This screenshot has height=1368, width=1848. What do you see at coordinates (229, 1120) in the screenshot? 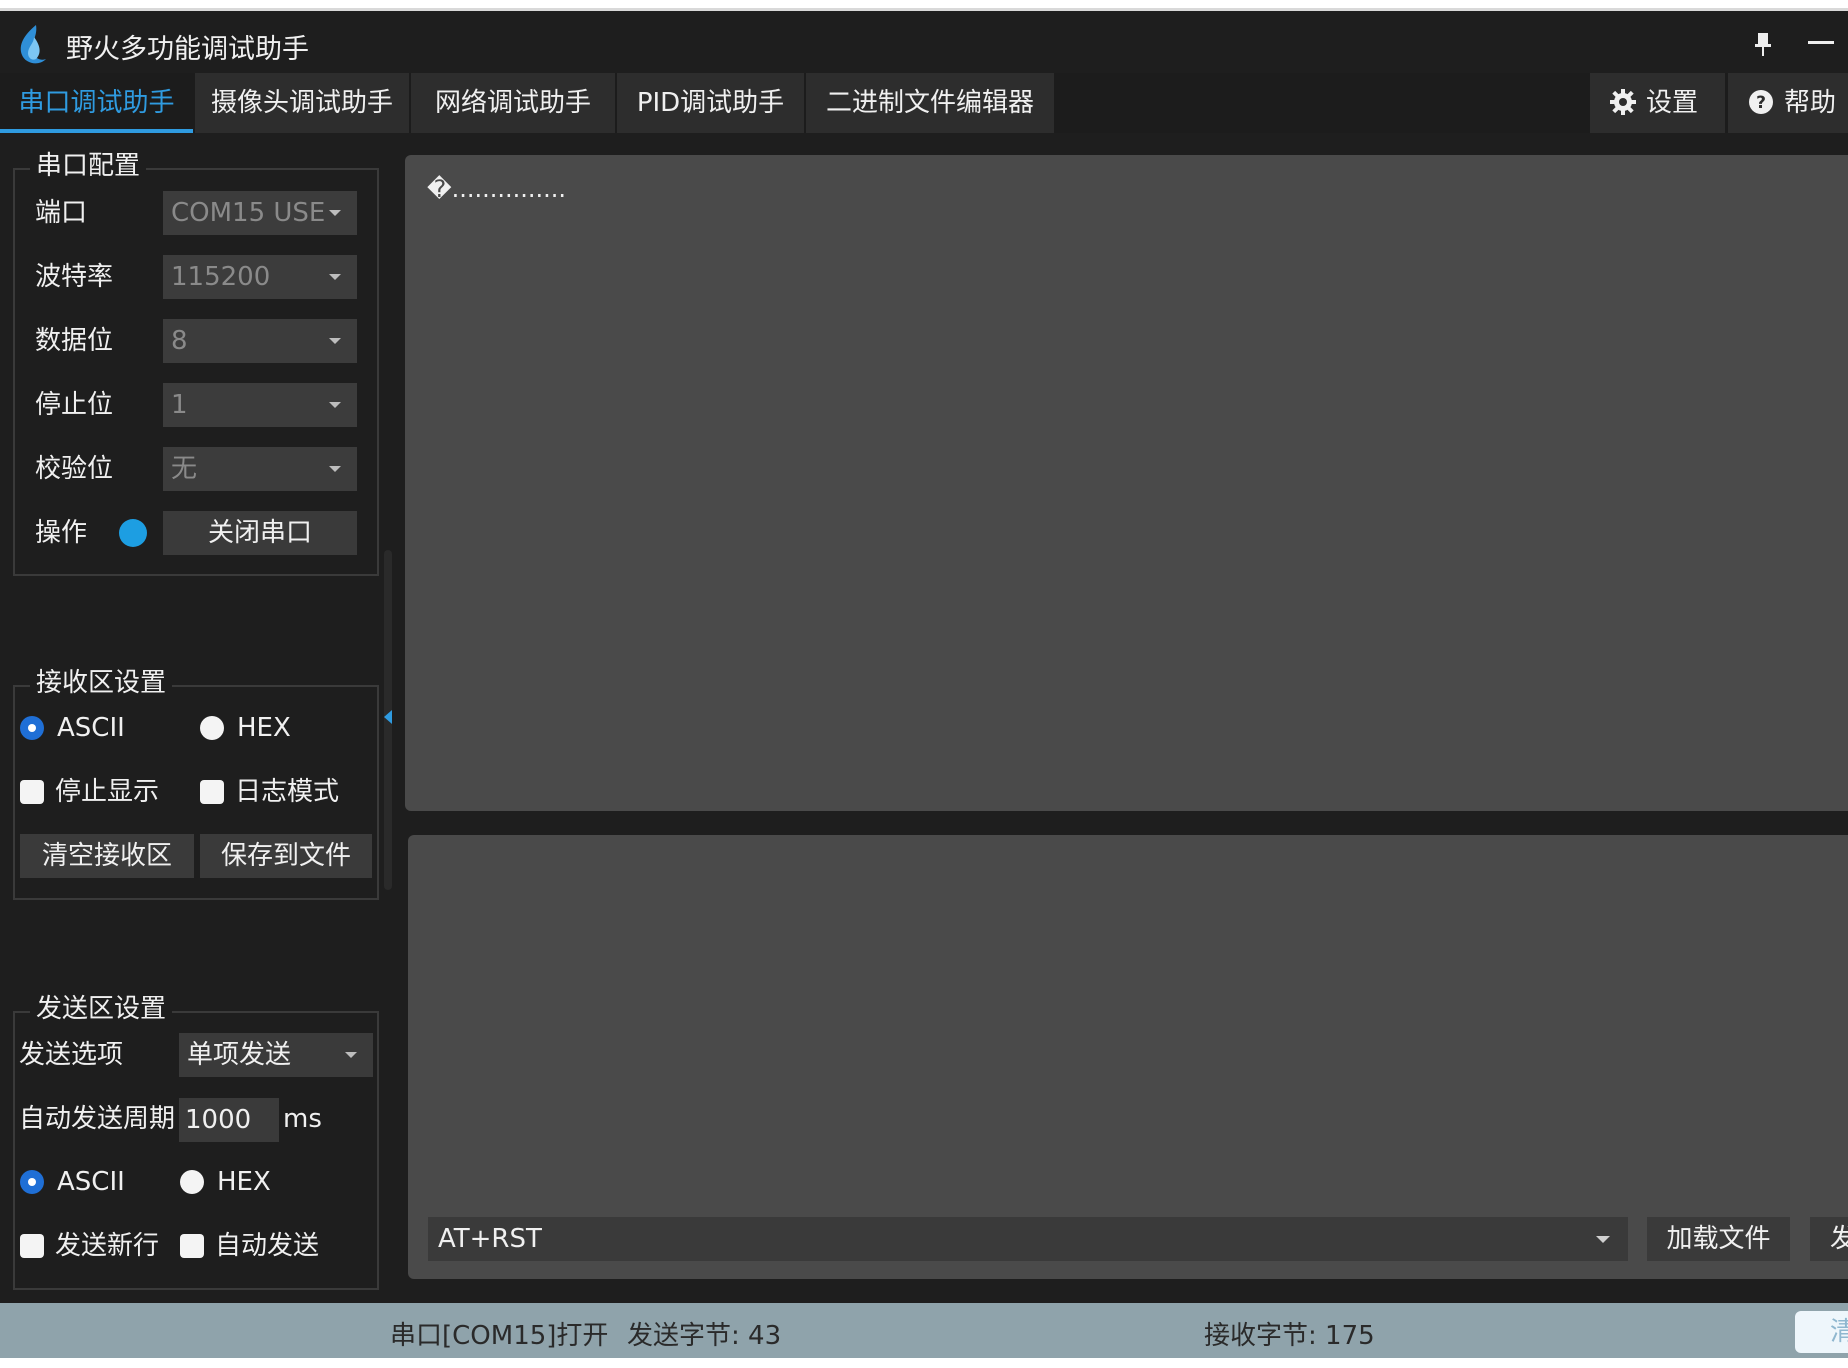
I see `auto-period-input: 1000` at bounding box center [229, 1120].